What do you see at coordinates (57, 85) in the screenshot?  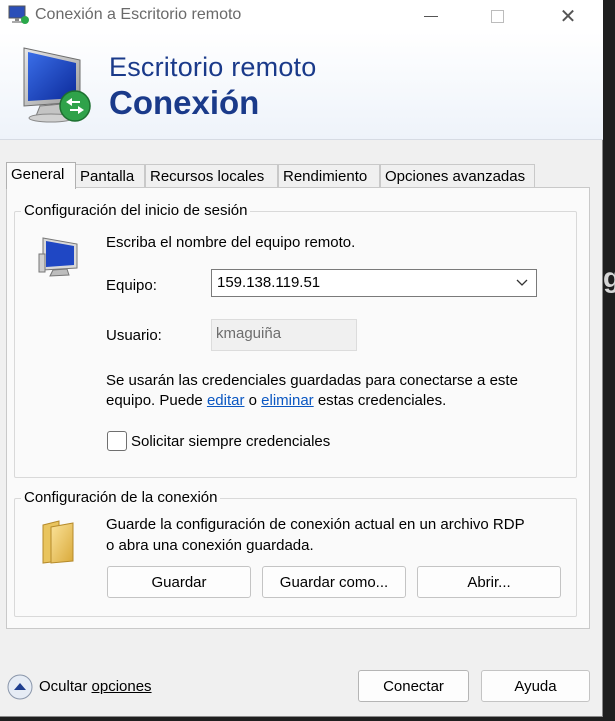 I see `remote-monitor-icon` at bounding box center [57, 85].